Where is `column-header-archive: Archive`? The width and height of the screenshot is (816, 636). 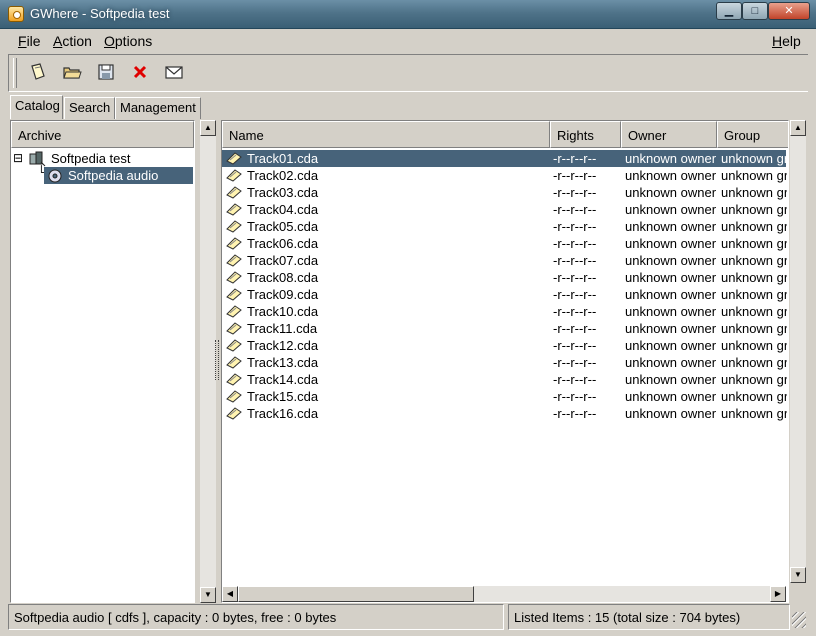
column-header-archive: Archive is located at coordinates (102, 134).